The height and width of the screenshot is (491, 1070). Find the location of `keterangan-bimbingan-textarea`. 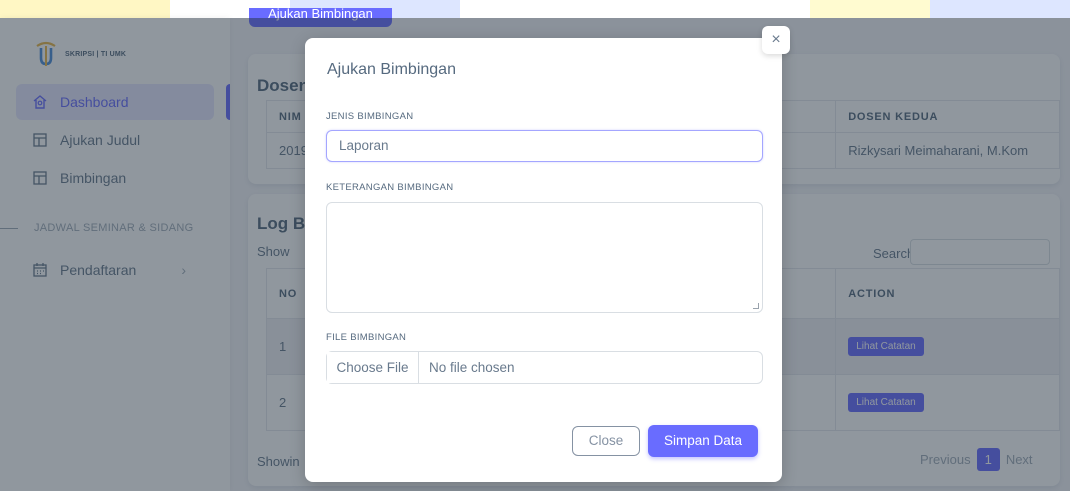

keterangan-bimbingan-textarea is located at coordinates (544, 257).